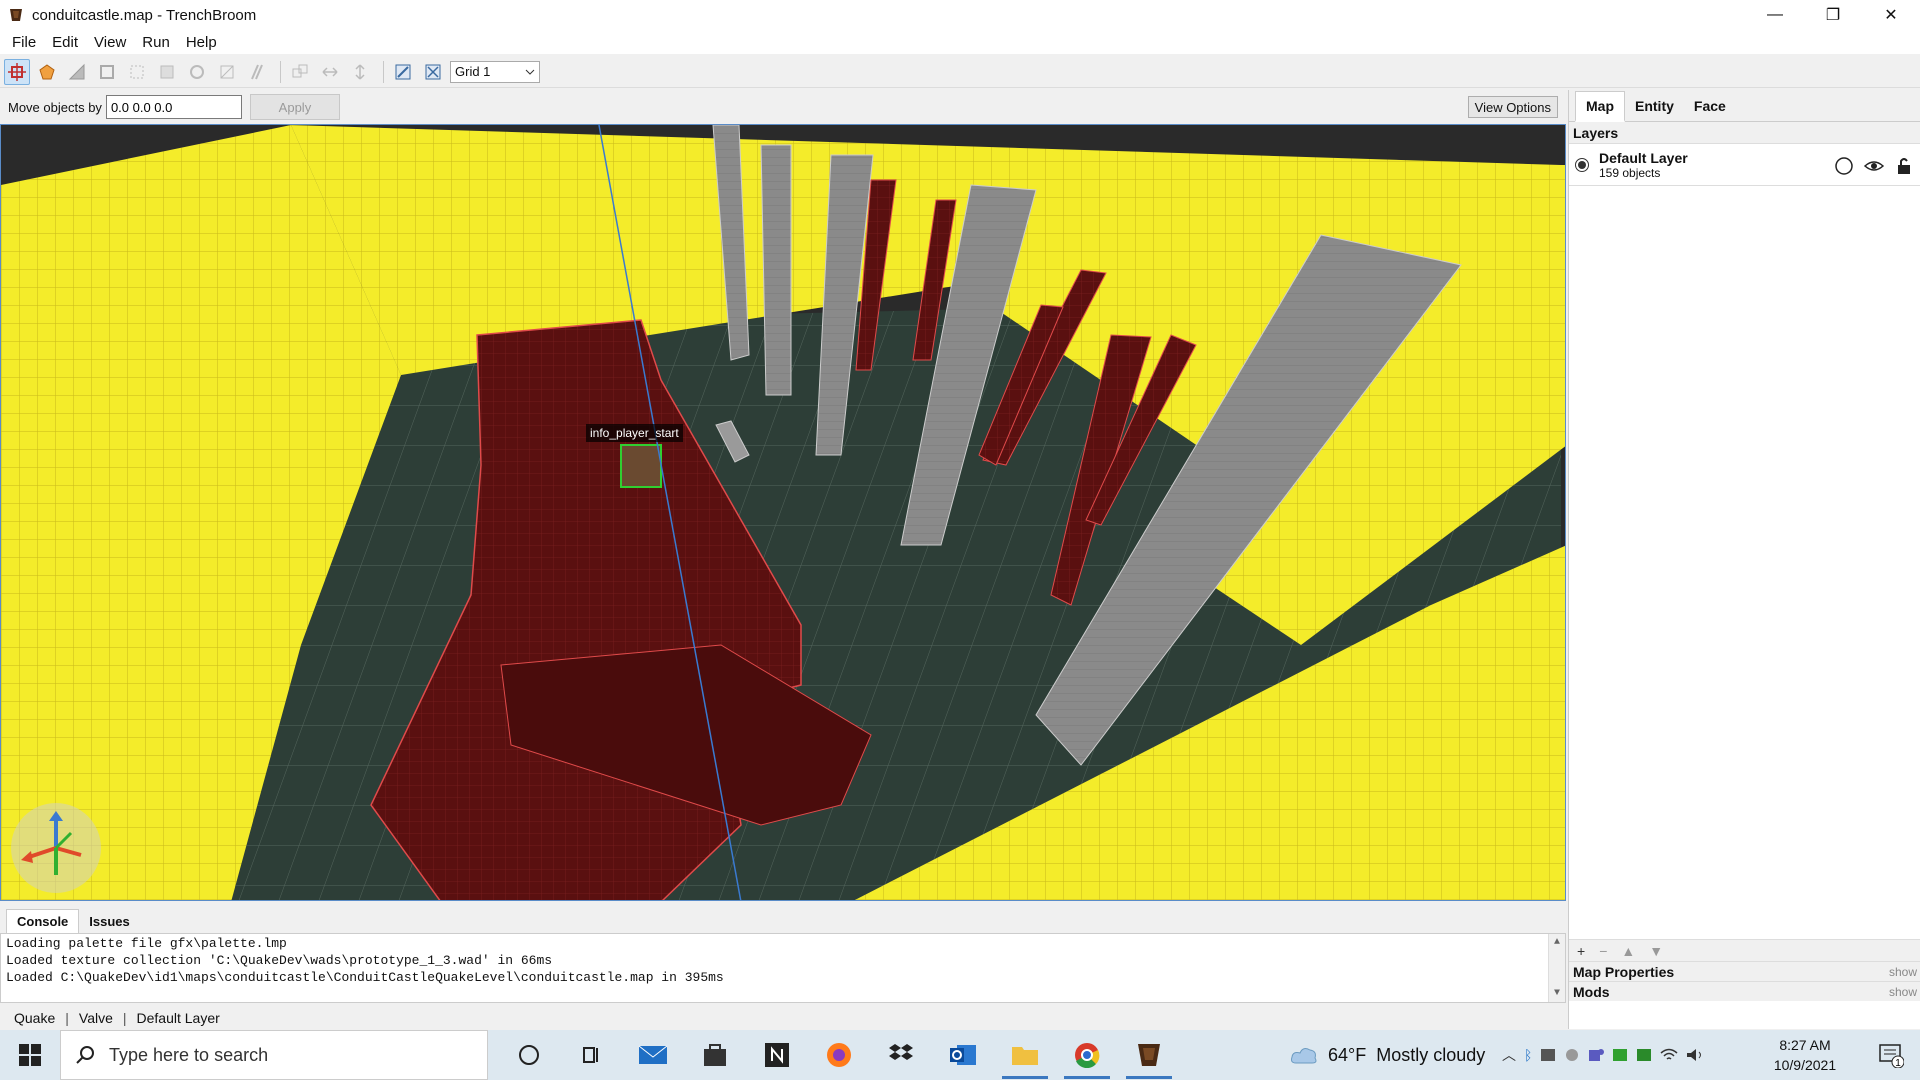  What do you see at coordinates (110, 42) in the screenshot?
I see `menu-view: View` at bounding box center [110, 42].